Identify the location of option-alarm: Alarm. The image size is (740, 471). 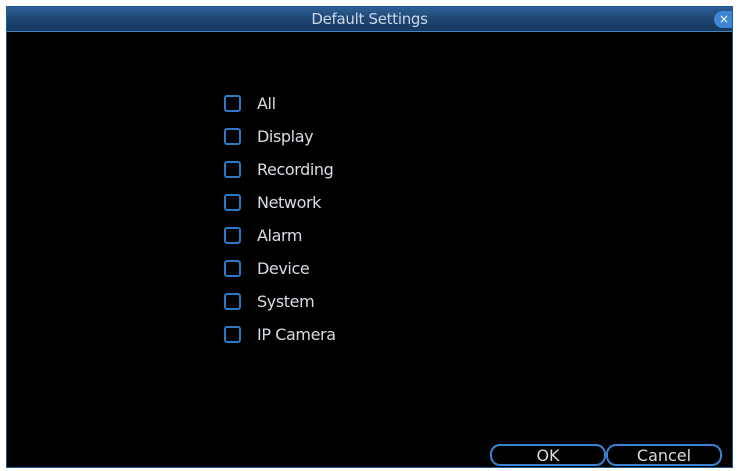
(280, 235).